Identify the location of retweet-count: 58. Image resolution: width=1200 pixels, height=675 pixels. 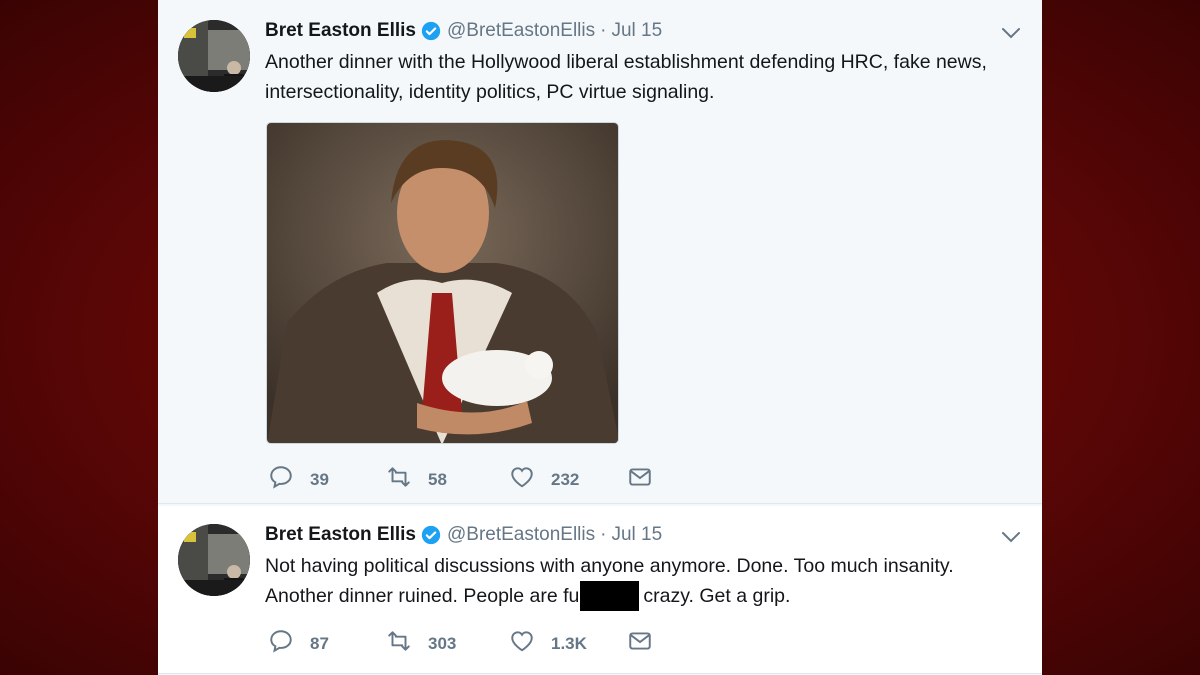
(437, 479).